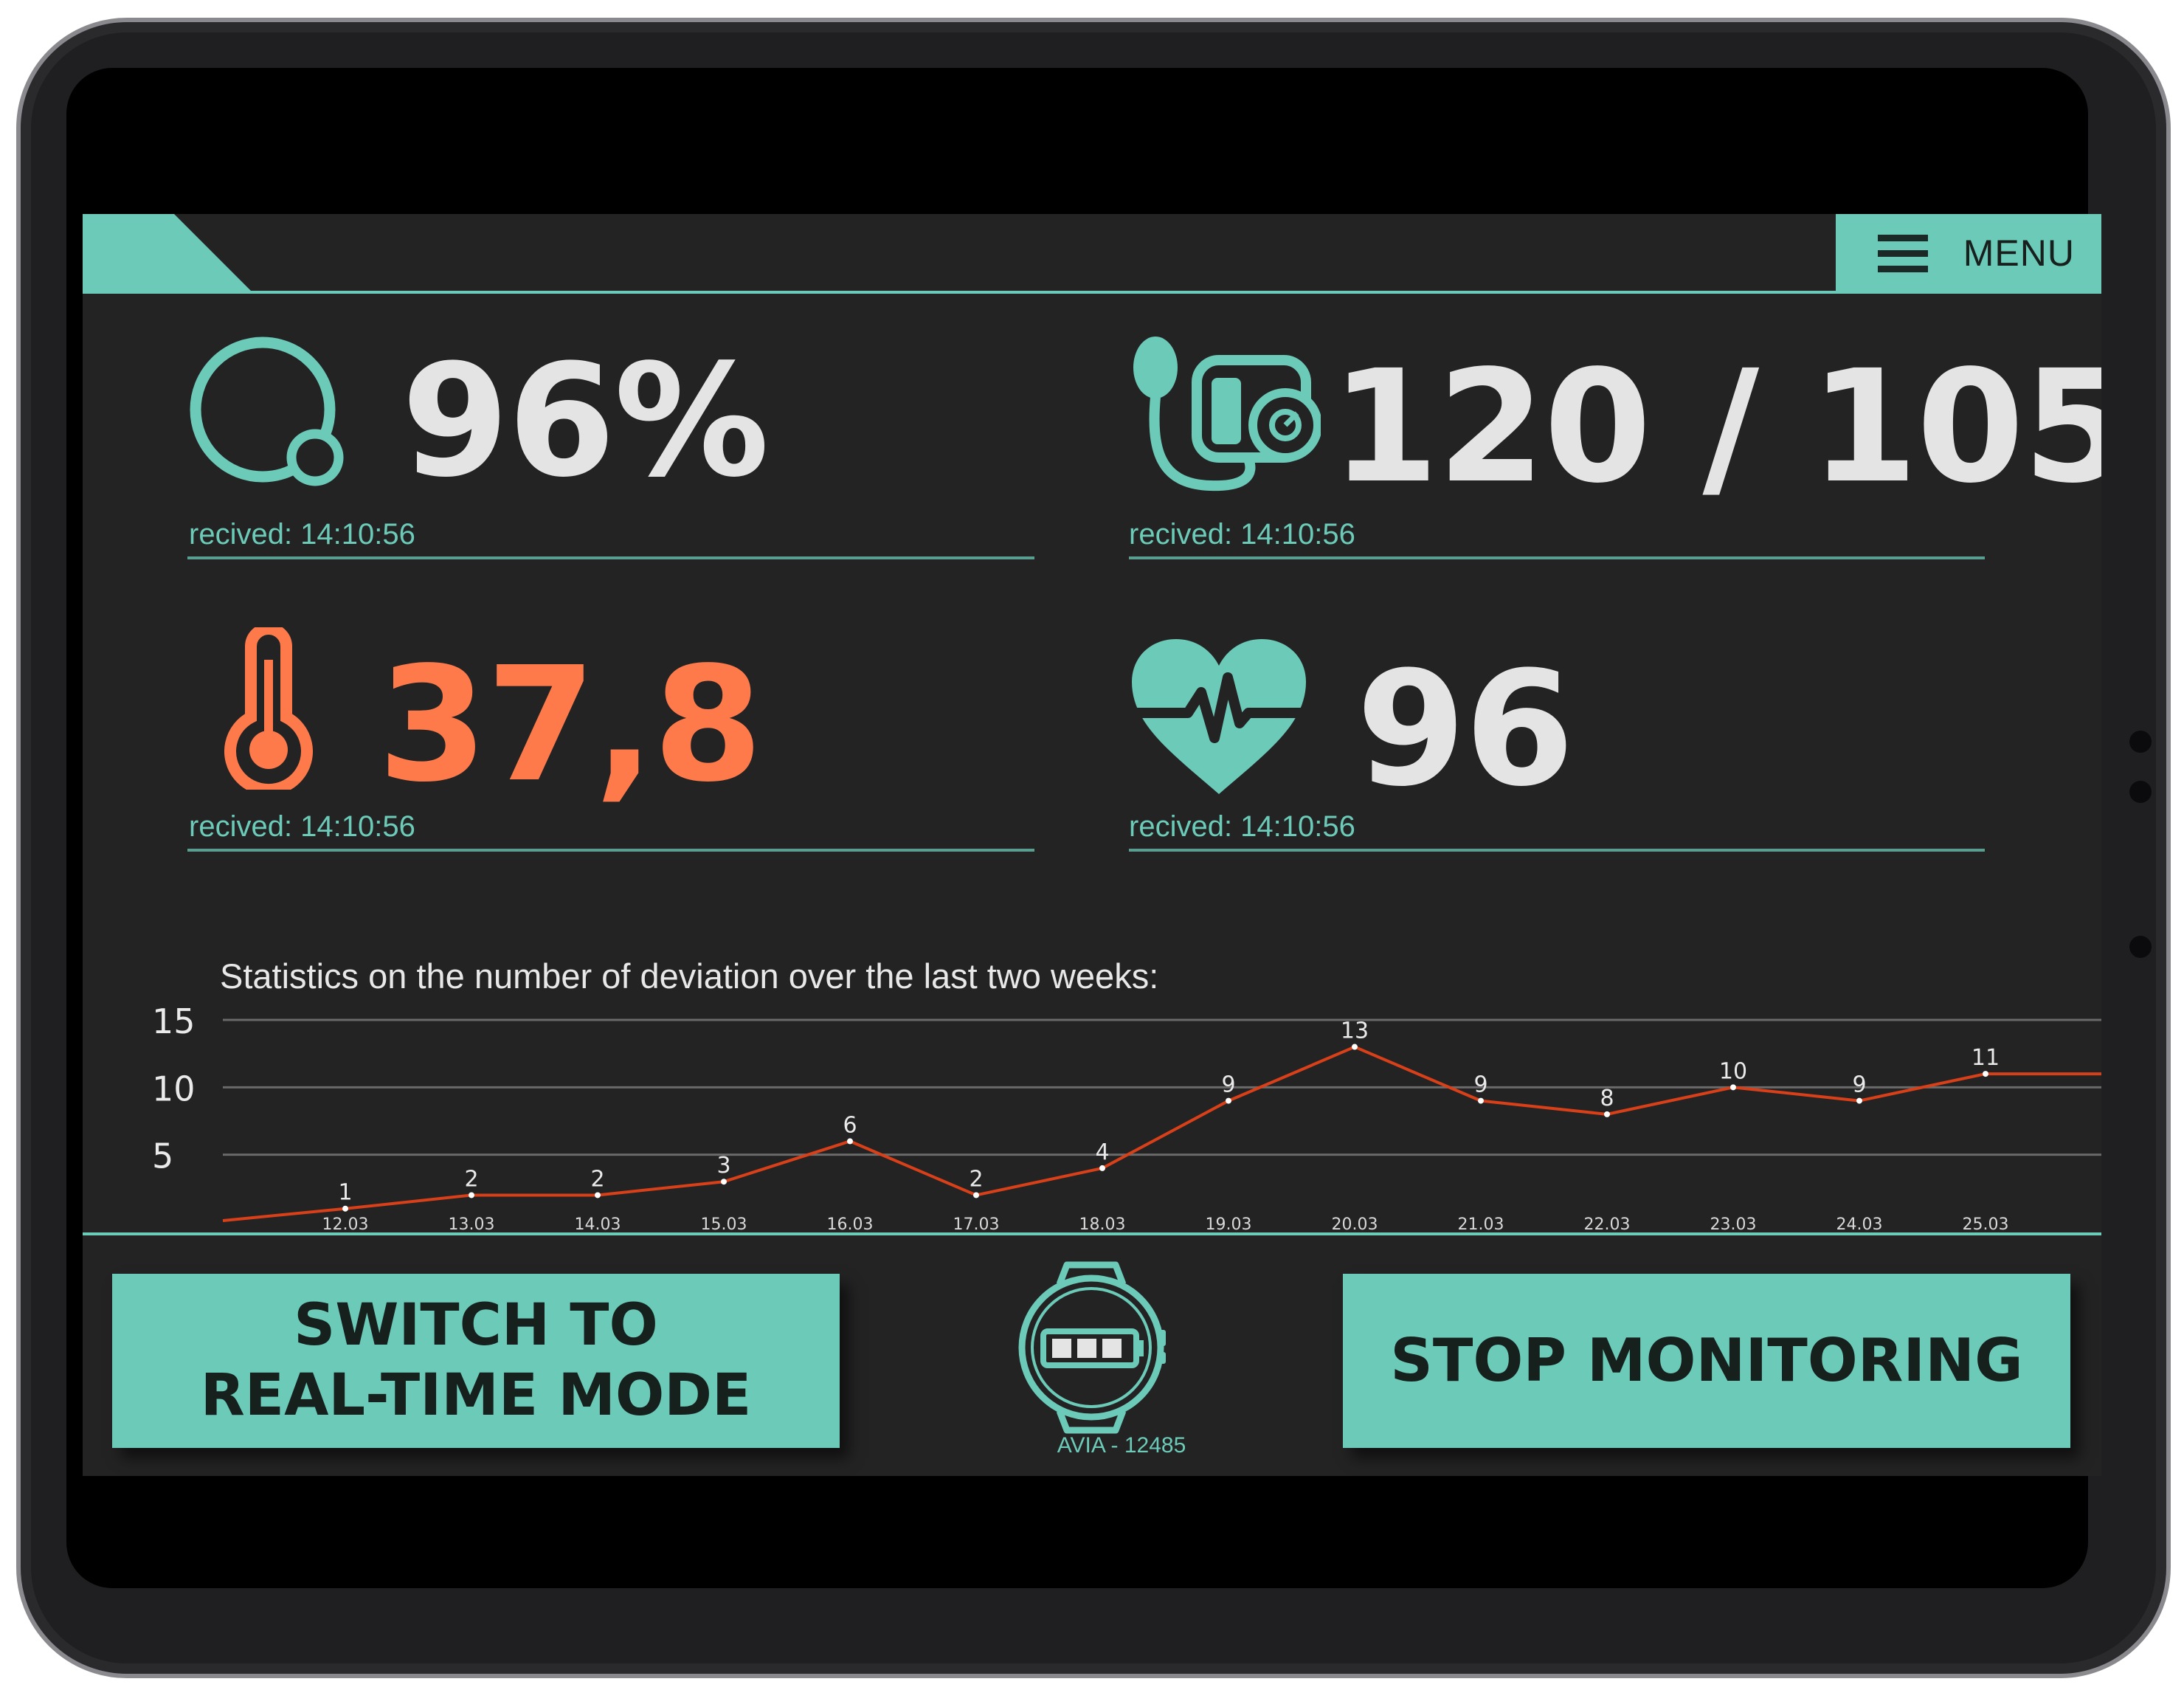 This screenshot has width=2184, height=1690. I want to click on temperature-value: 37,8, so click(571, 725).